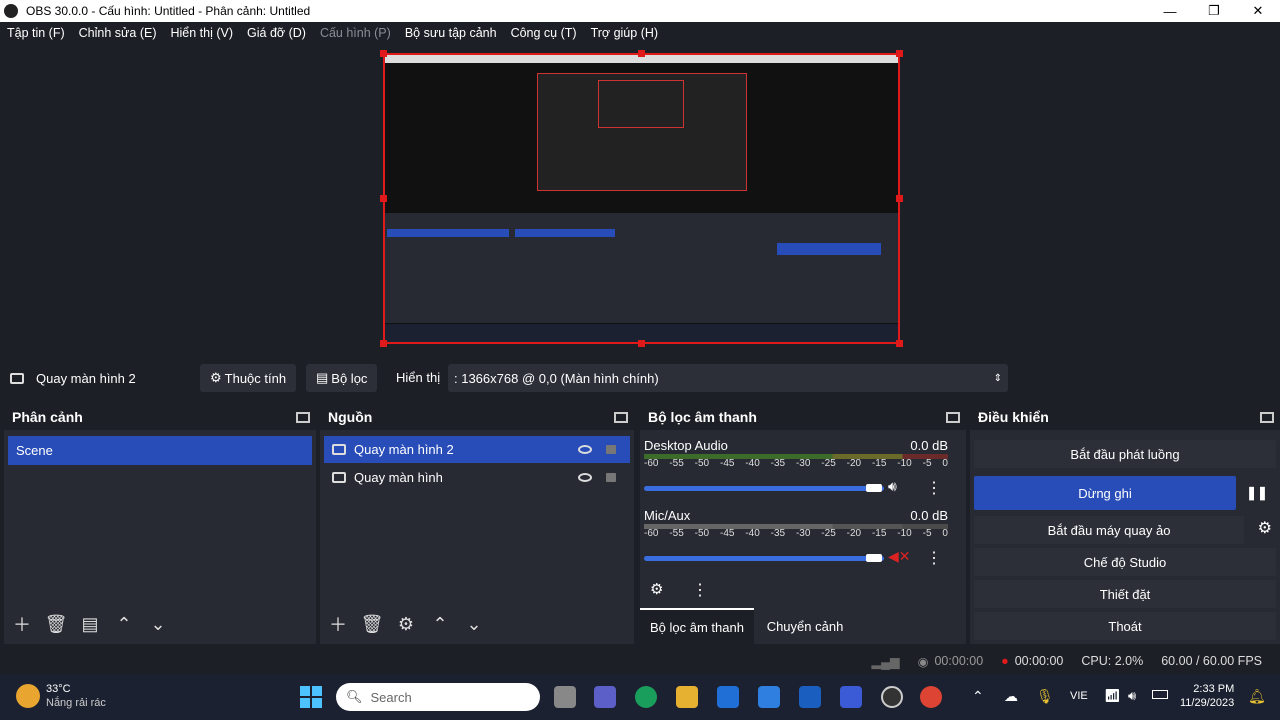  I want to click on menu-scene-collection: Bộ sưu tập cảnh, so click(451, 33).